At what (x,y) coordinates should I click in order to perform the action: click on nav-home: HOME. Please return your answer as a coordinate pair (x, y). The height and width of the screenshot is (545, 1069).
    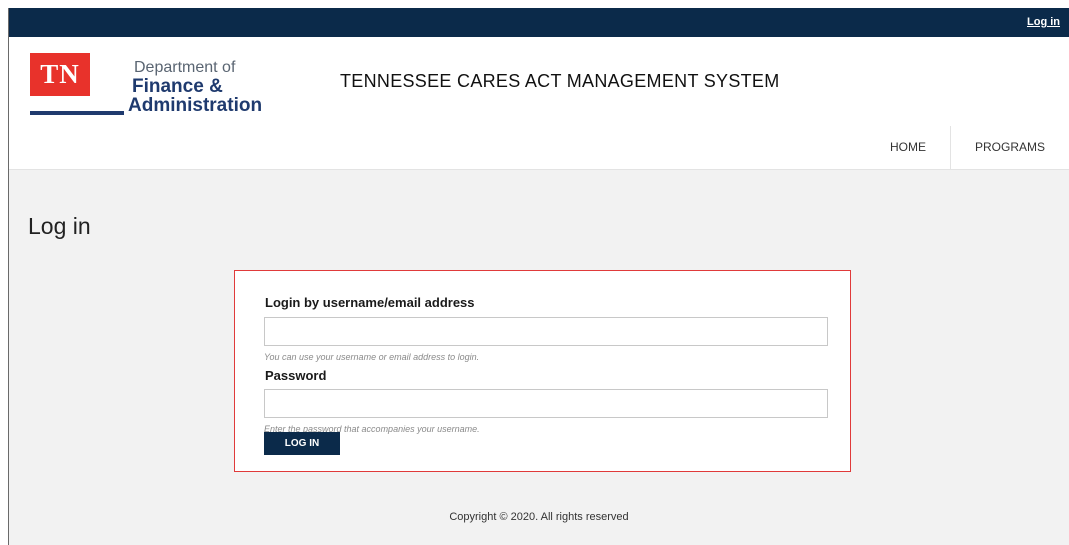
    Looking at the image, I should click on (908, 147).